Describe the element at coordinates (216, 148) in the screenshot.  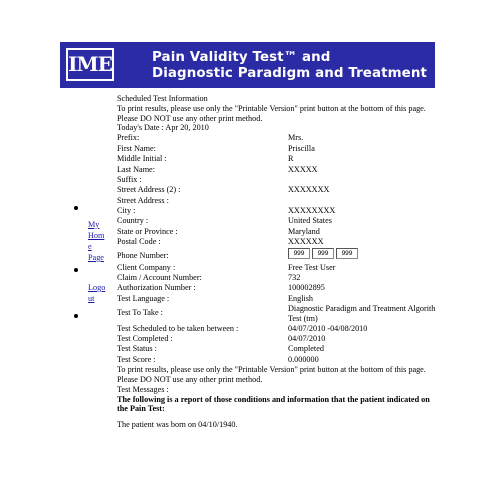
I see `field-row: First Name: Priscilla` at that location.